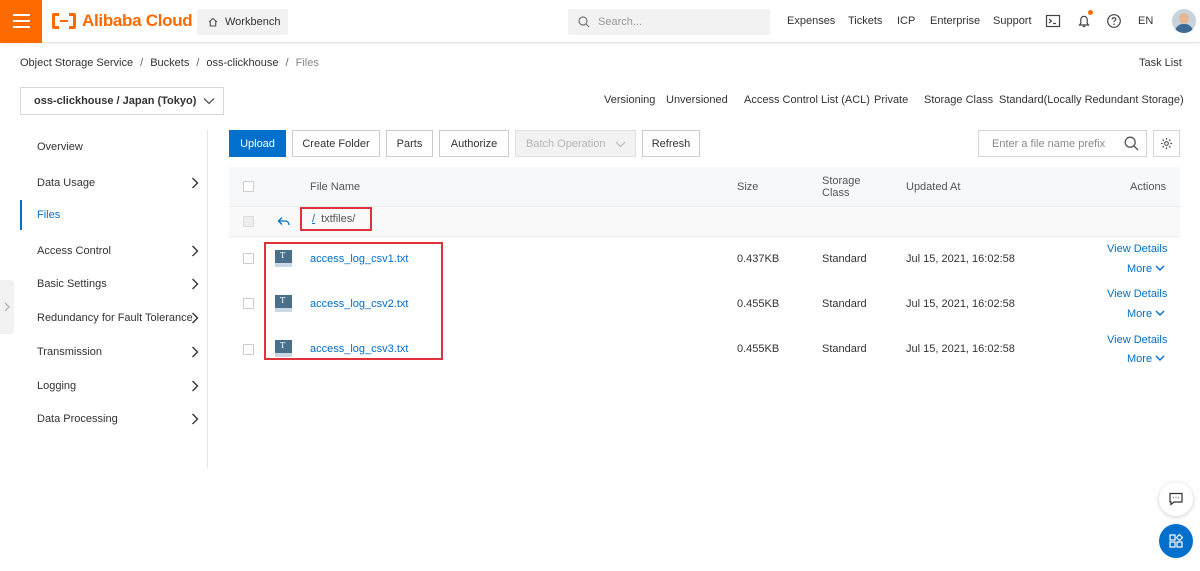 The width and height of the screenshot is (1200, 571). I want to click on avatar, so click(1184, 21).